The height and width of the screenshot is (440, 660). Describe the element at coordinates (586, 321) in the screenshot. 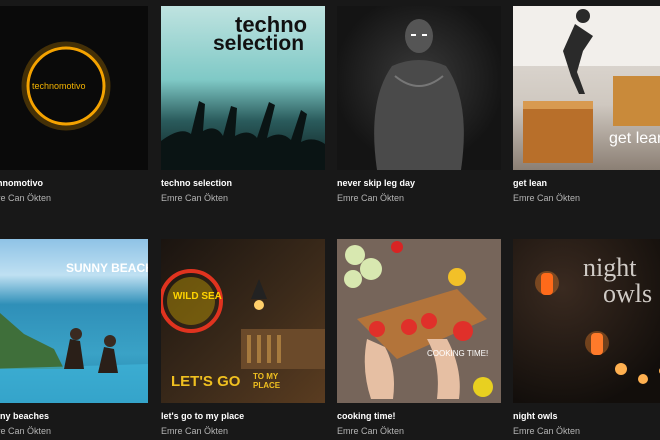

I see `playlist-cover: night owls` at that location.